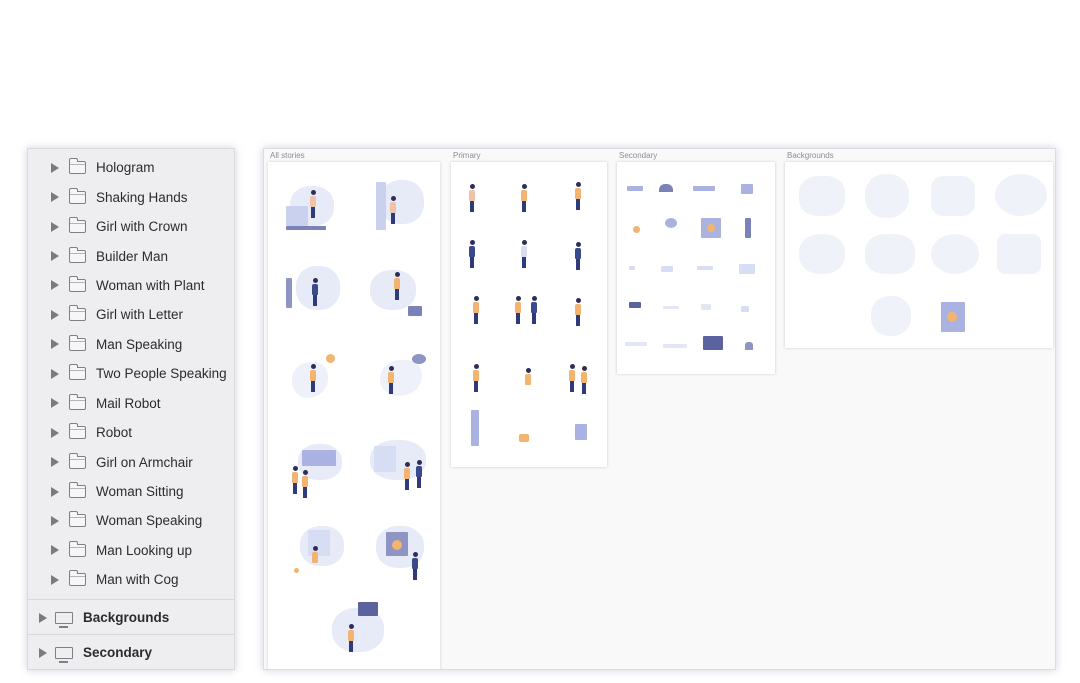  What do you see at coordinates (524, 254) in the screenshot?
I see `figure-woman-with-plant` at bounding box center [524, 254].